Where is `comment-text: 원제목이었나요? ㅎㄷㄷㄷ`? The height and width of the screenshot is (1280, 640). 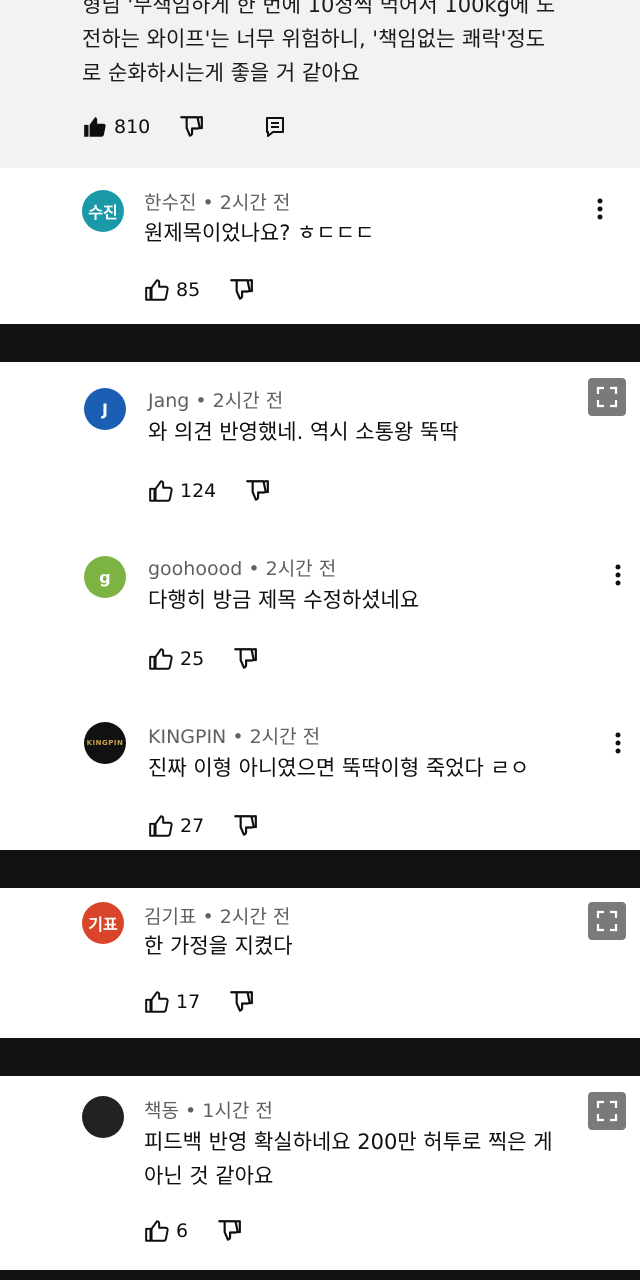
comment-text: 원제목이었나요? ㅎㄷㄷㄷ is located at coordinates (259, 233).